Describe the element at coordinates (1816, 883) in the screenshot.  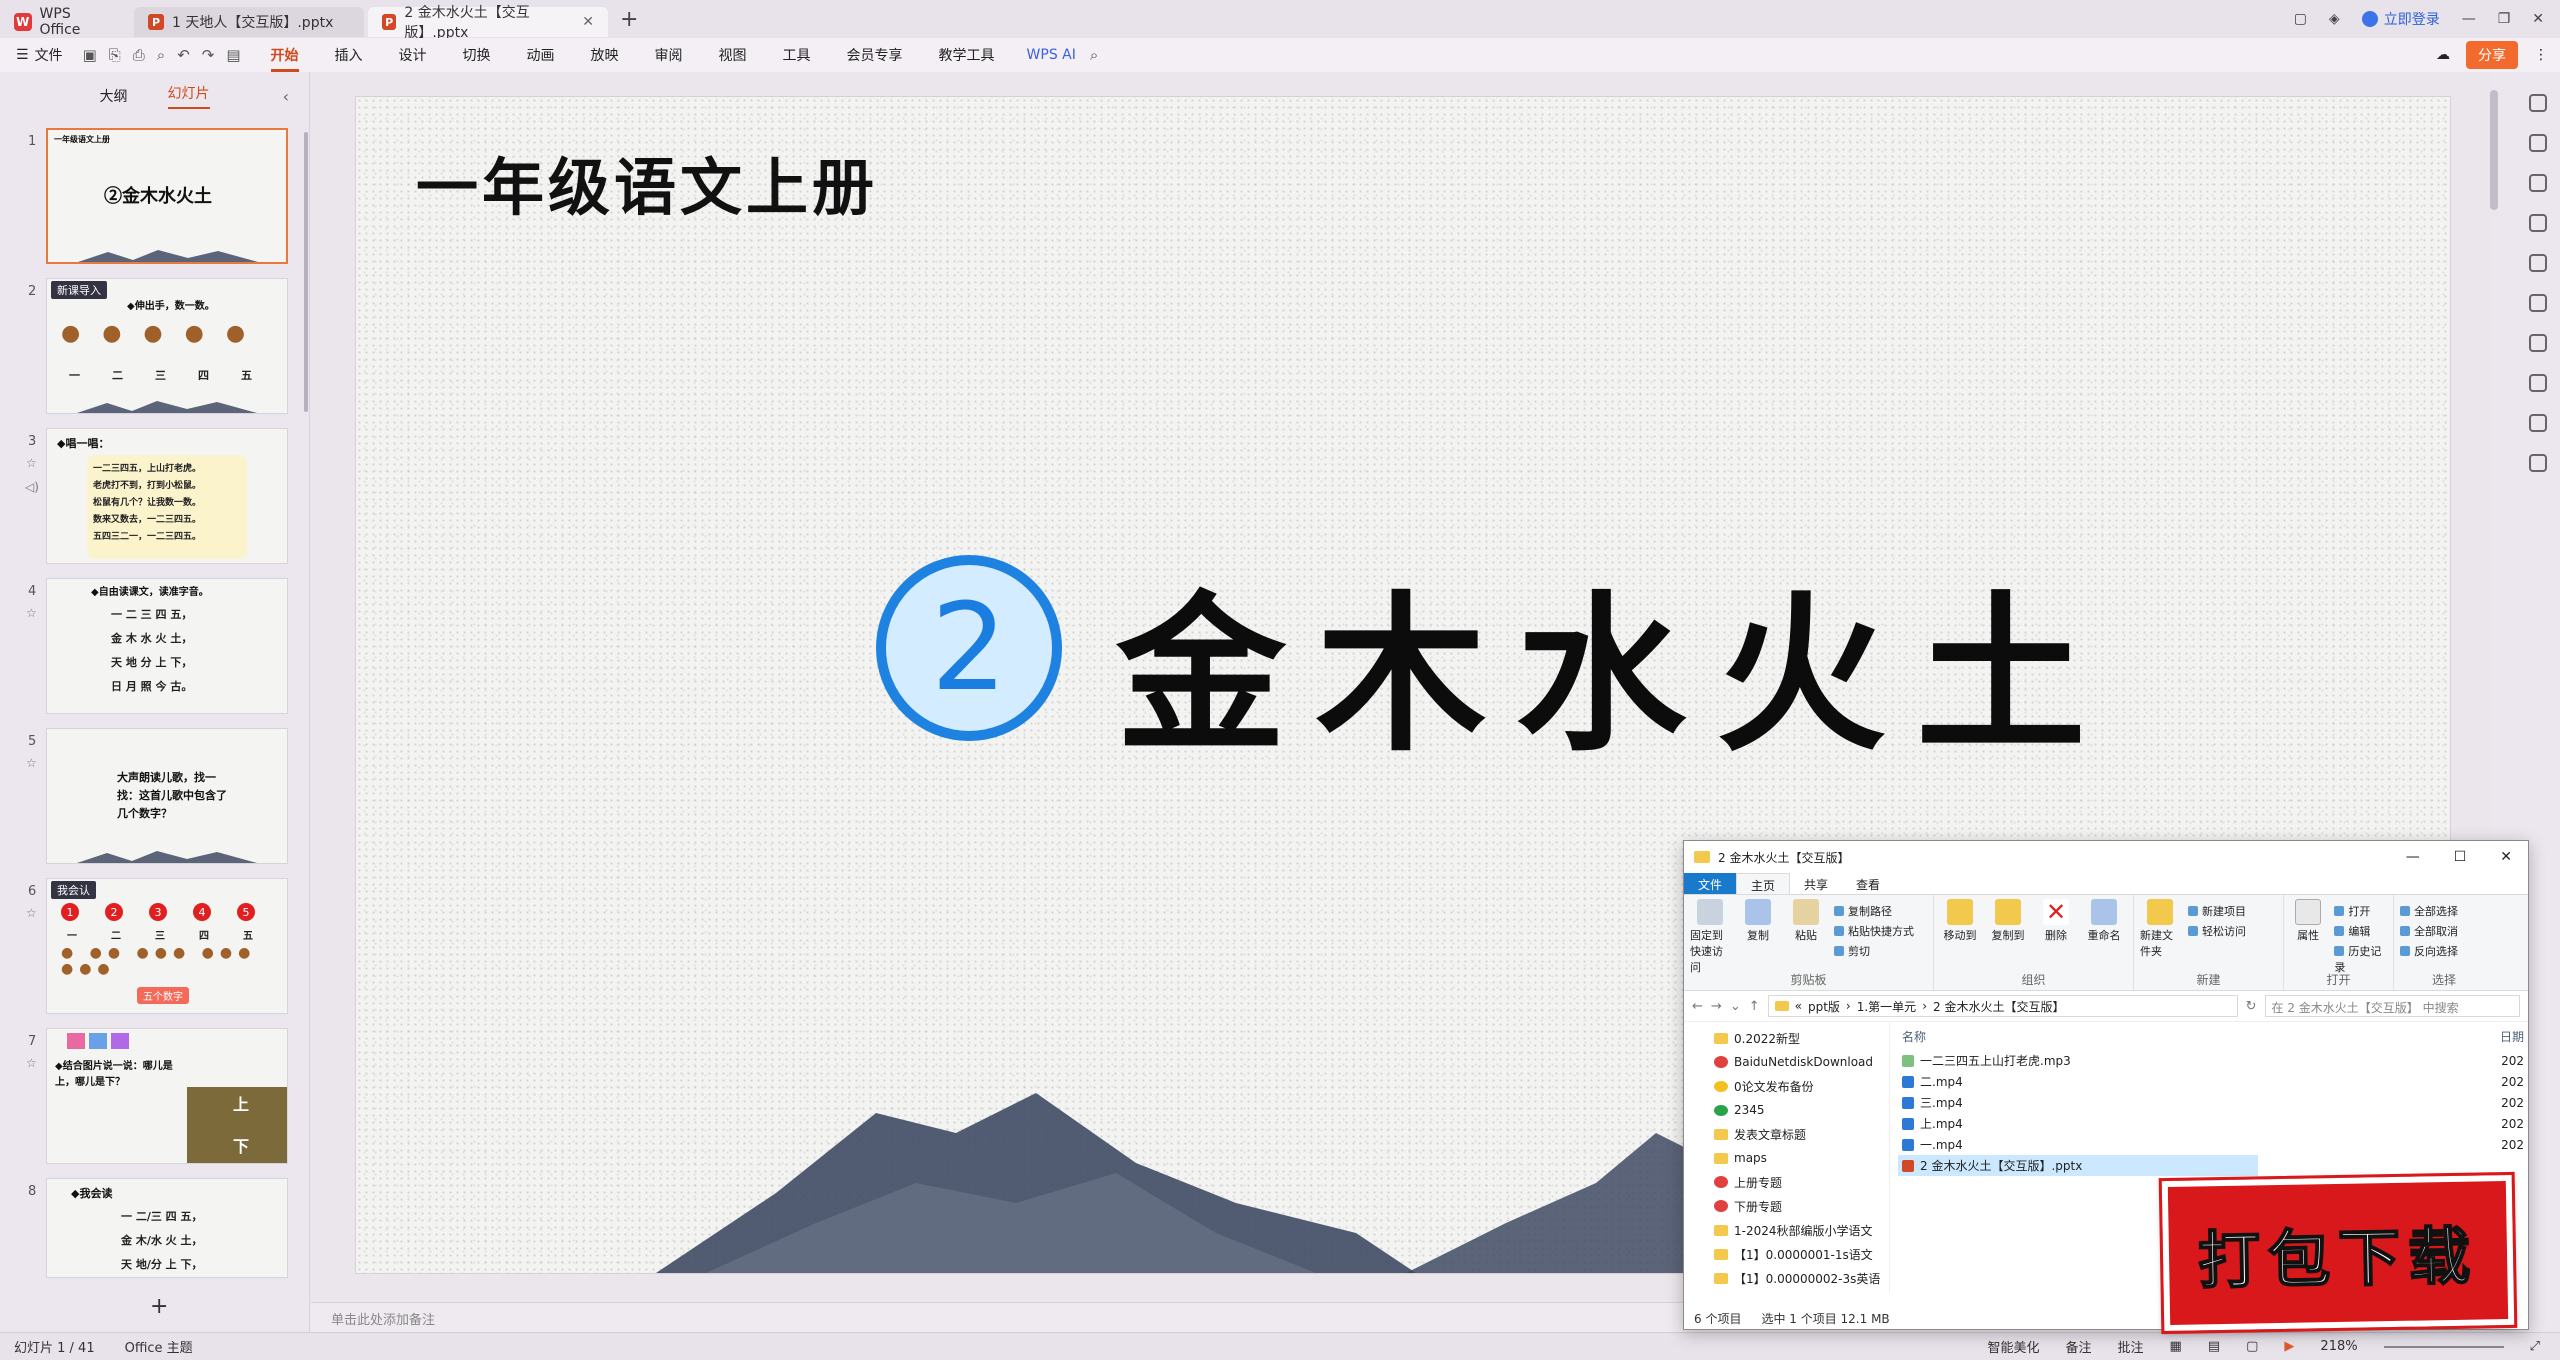
I see `ribbon-tab-share: 共享` at that location.